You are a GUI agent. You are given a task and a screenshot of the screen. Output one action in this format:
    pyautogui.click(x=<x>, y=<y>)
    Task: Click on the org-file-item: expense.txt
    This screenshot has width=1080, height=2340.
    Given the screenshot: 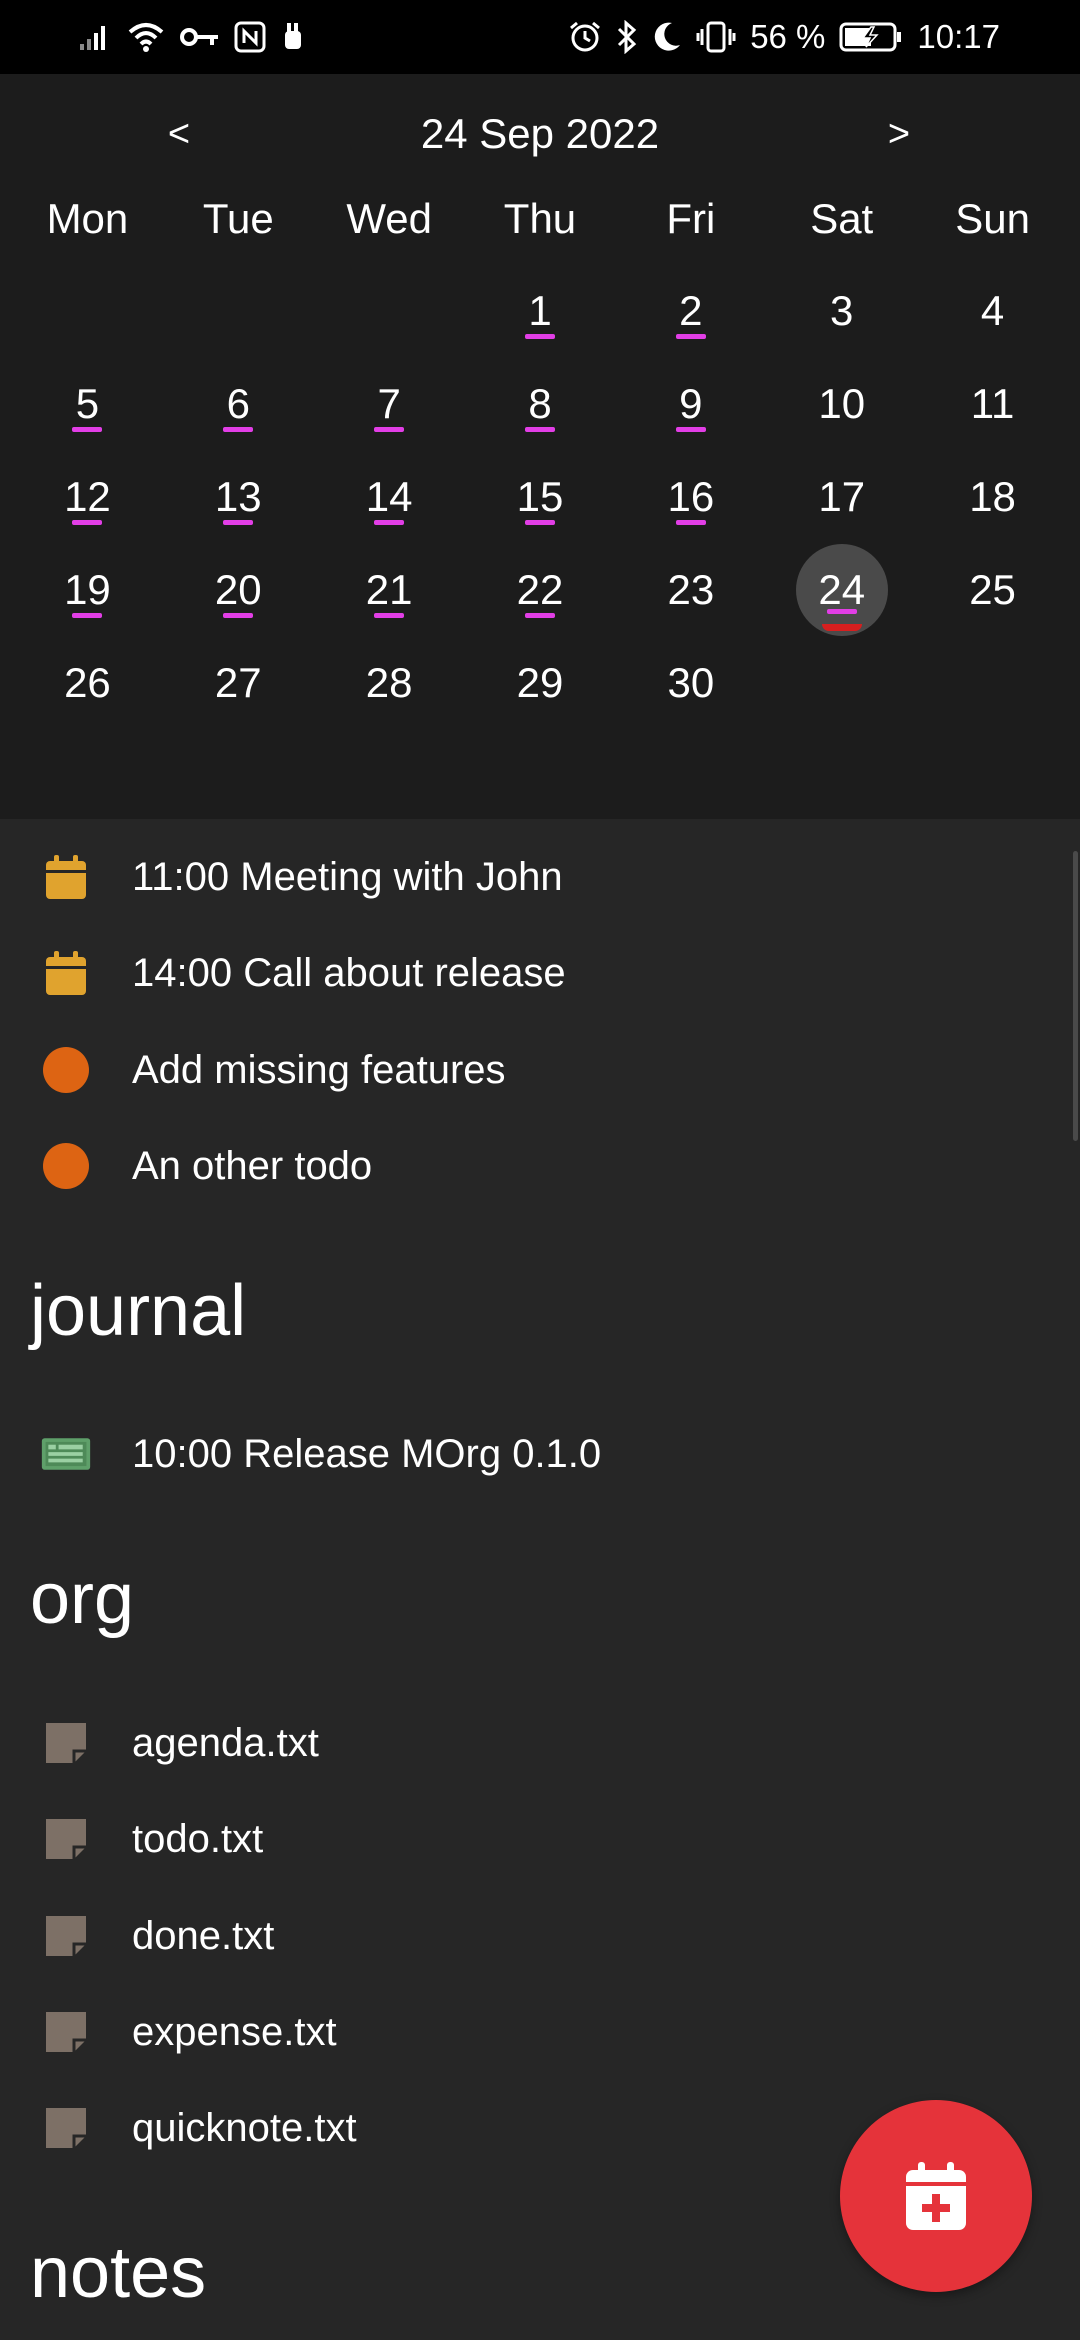 What is the action you would take?
    pyautogui.click(x=500, y=2032)
    